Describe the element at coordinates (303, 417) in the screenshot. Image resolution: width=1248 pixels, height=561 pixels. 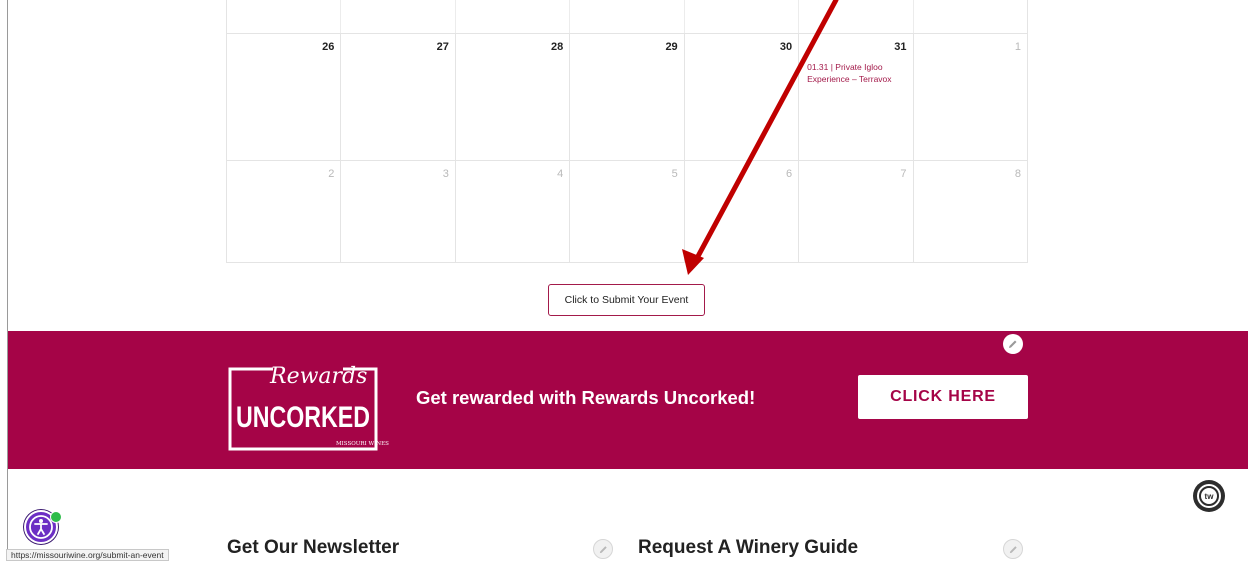
I see `logo-wordmark-text: UNCORKED` at that location.